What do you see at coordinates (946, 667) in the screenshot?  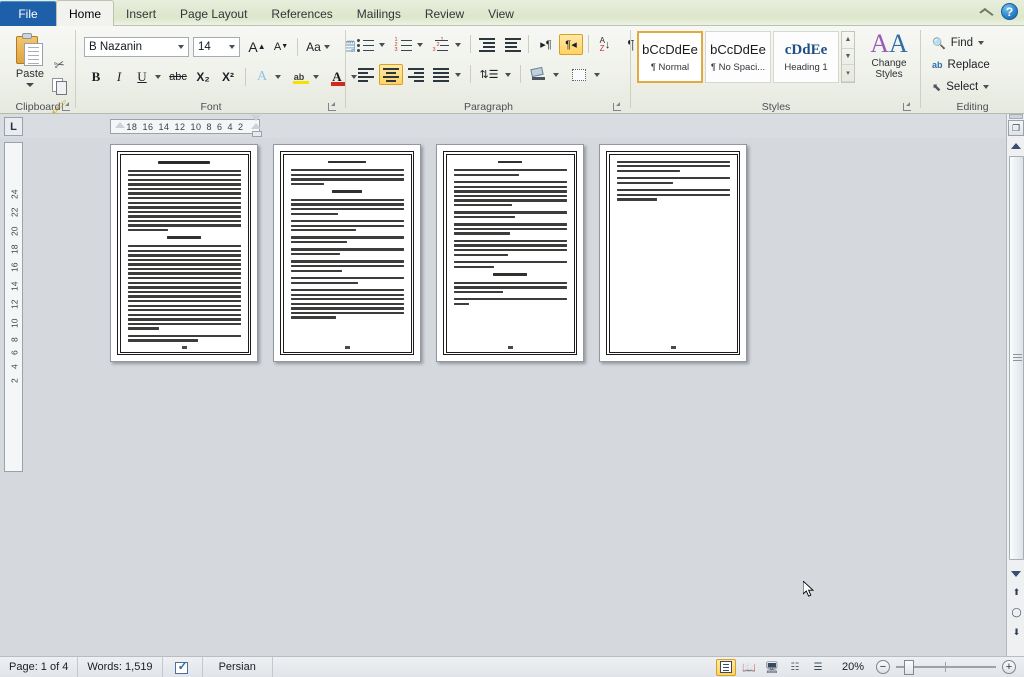 I see `zoom-slider` at bounding box center [946, 667].